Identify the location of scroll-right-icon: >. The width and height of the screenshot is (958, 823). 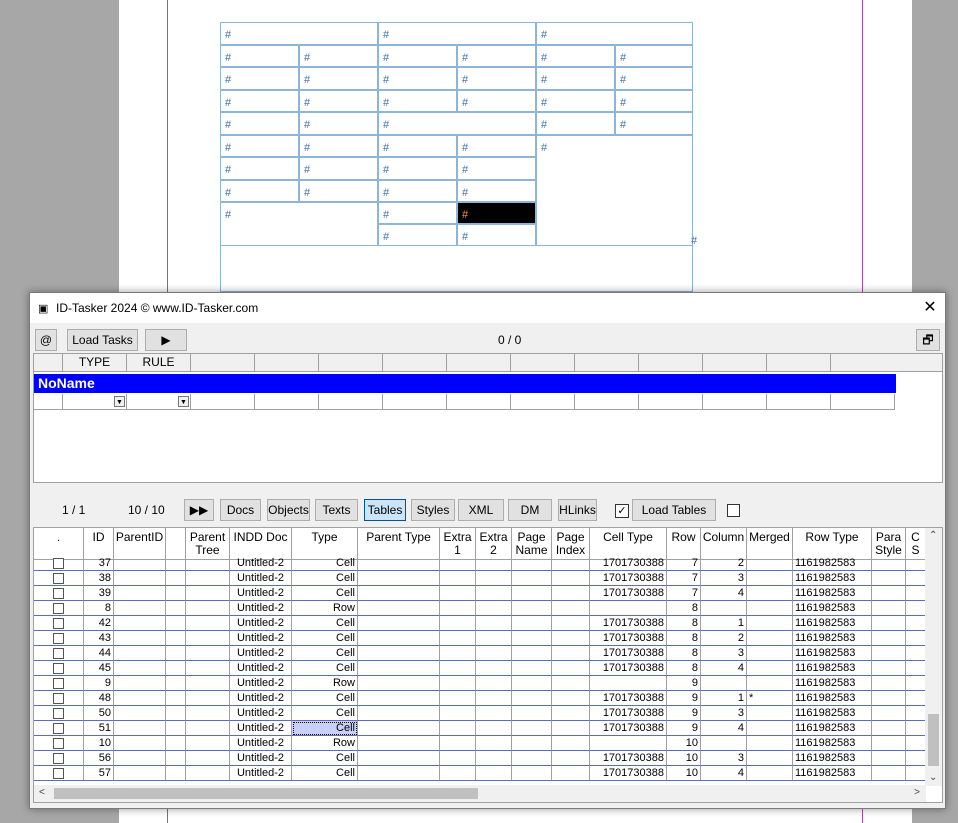
(917, 792).